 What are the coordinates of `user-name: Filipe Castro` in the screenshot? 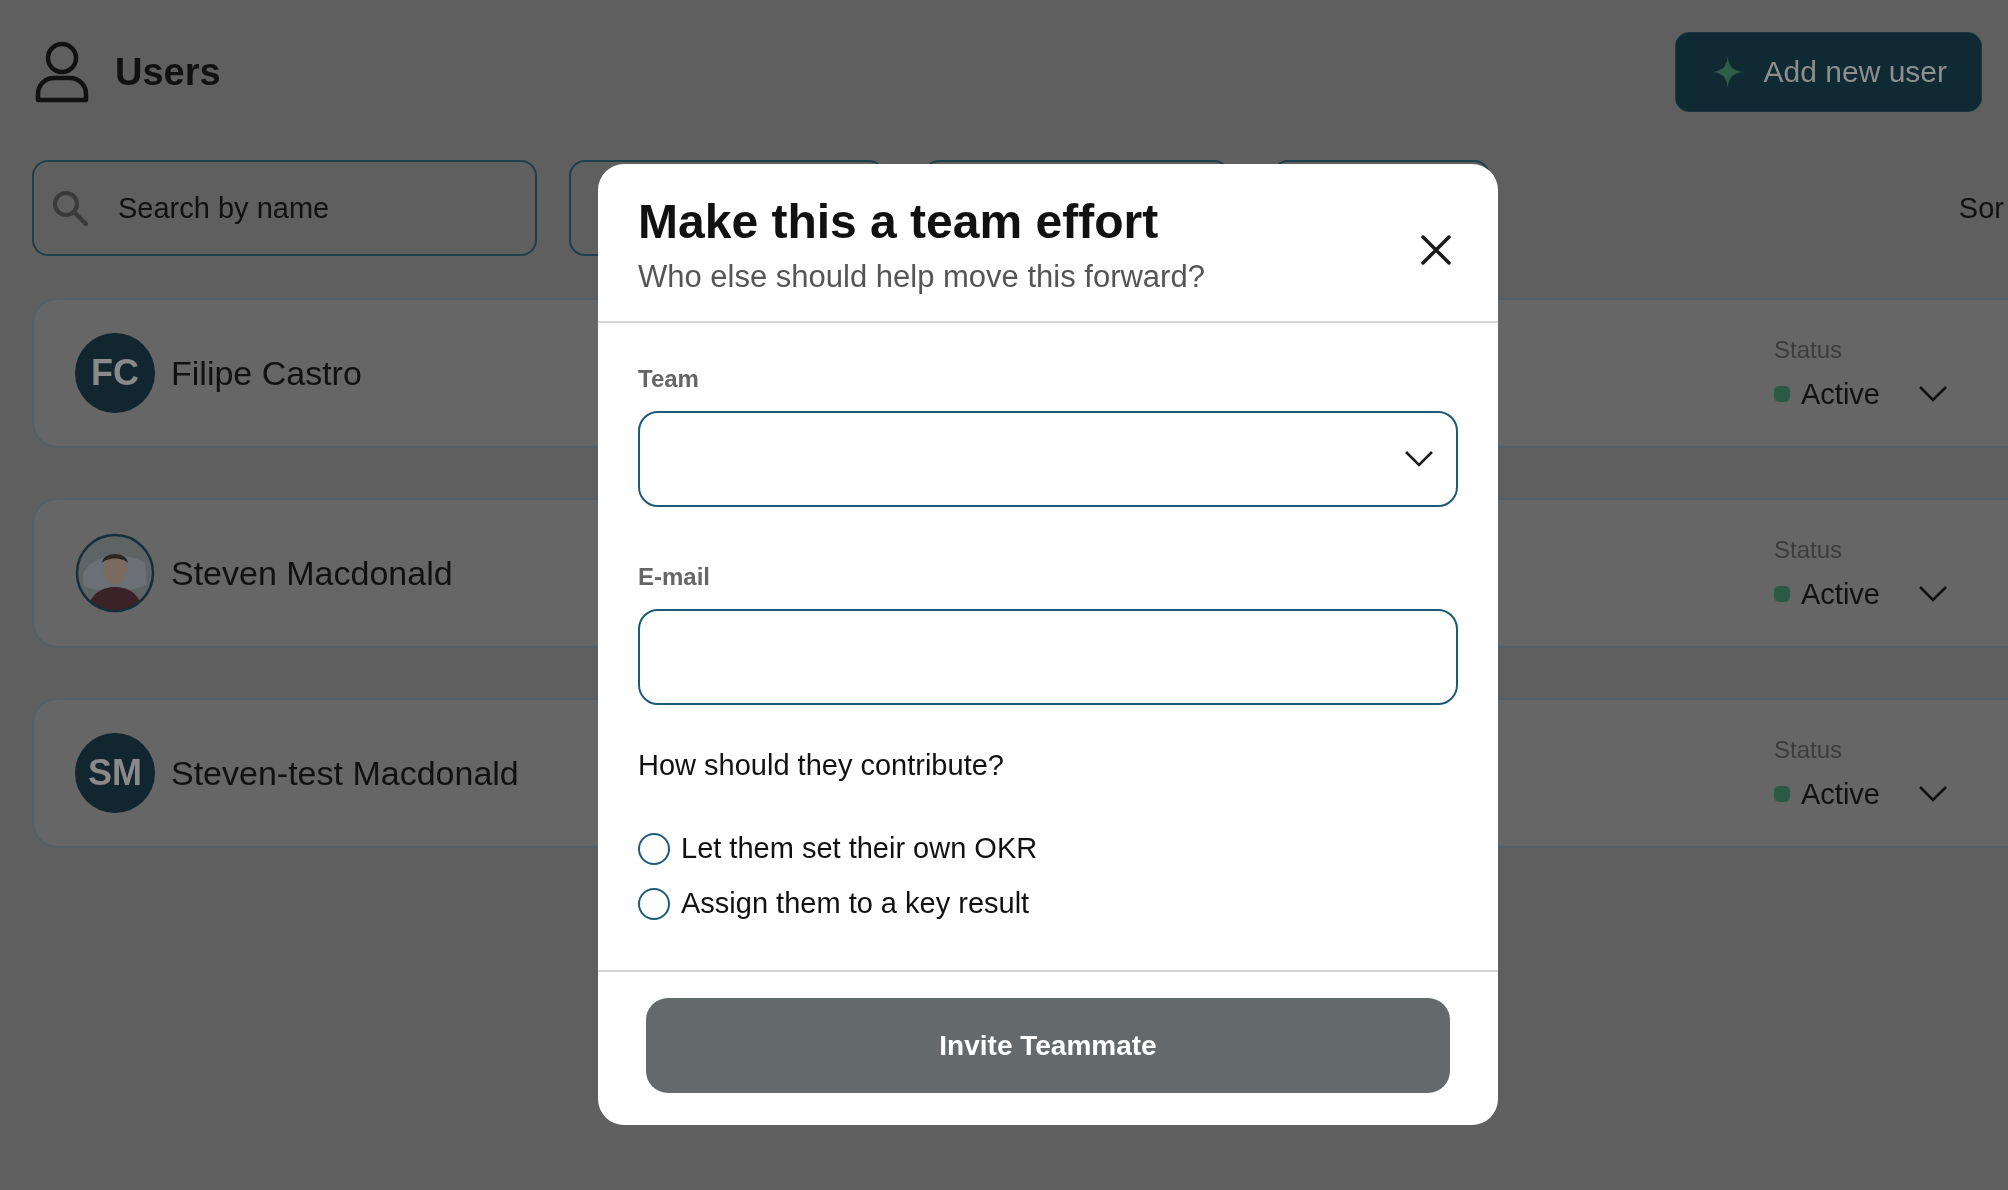 It's located at (266, 373).